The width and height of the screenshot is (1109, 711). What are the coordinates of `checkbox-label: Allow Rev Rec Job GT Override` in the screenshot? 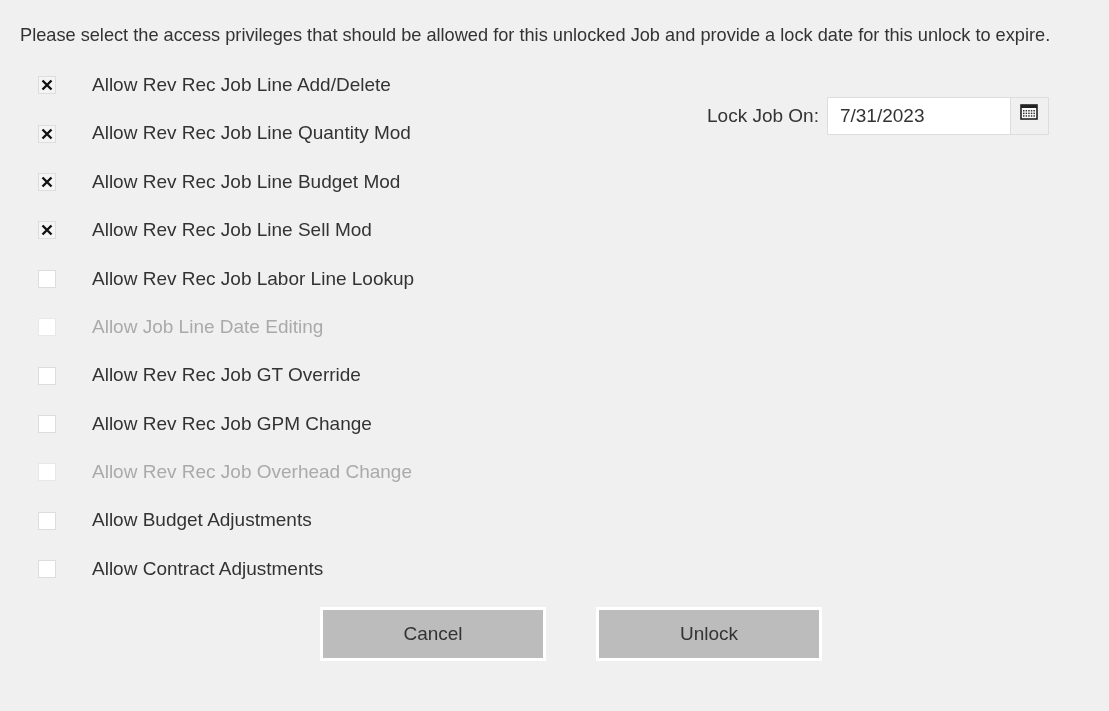 It's located at (226, 375).